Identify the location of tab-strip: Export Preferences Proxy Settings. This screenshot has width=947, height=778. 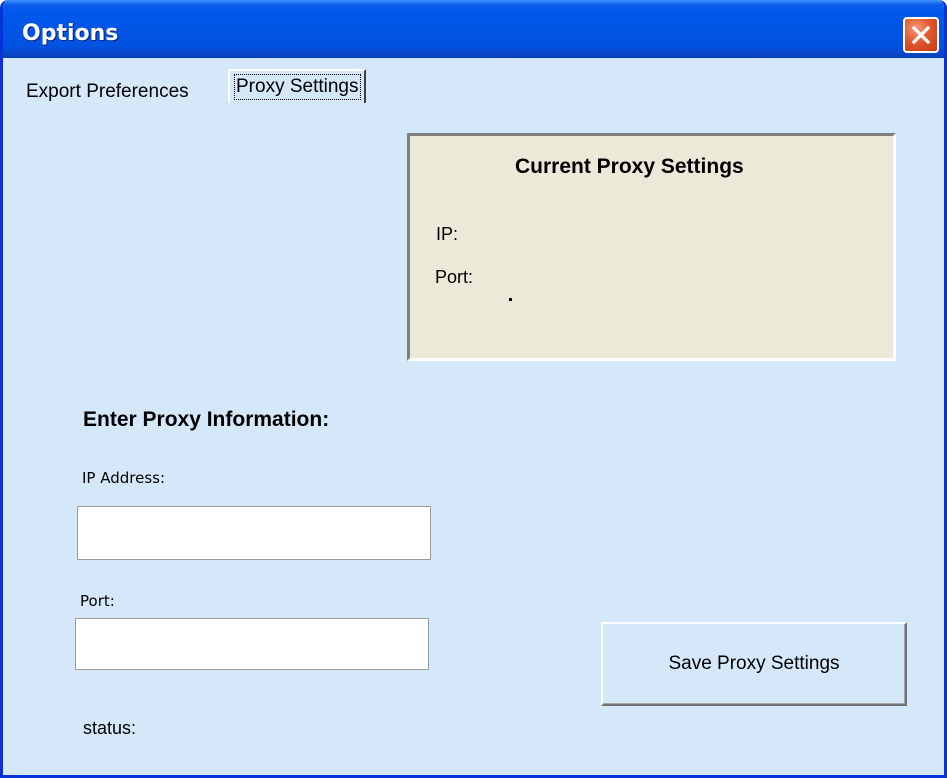
(473, 83).